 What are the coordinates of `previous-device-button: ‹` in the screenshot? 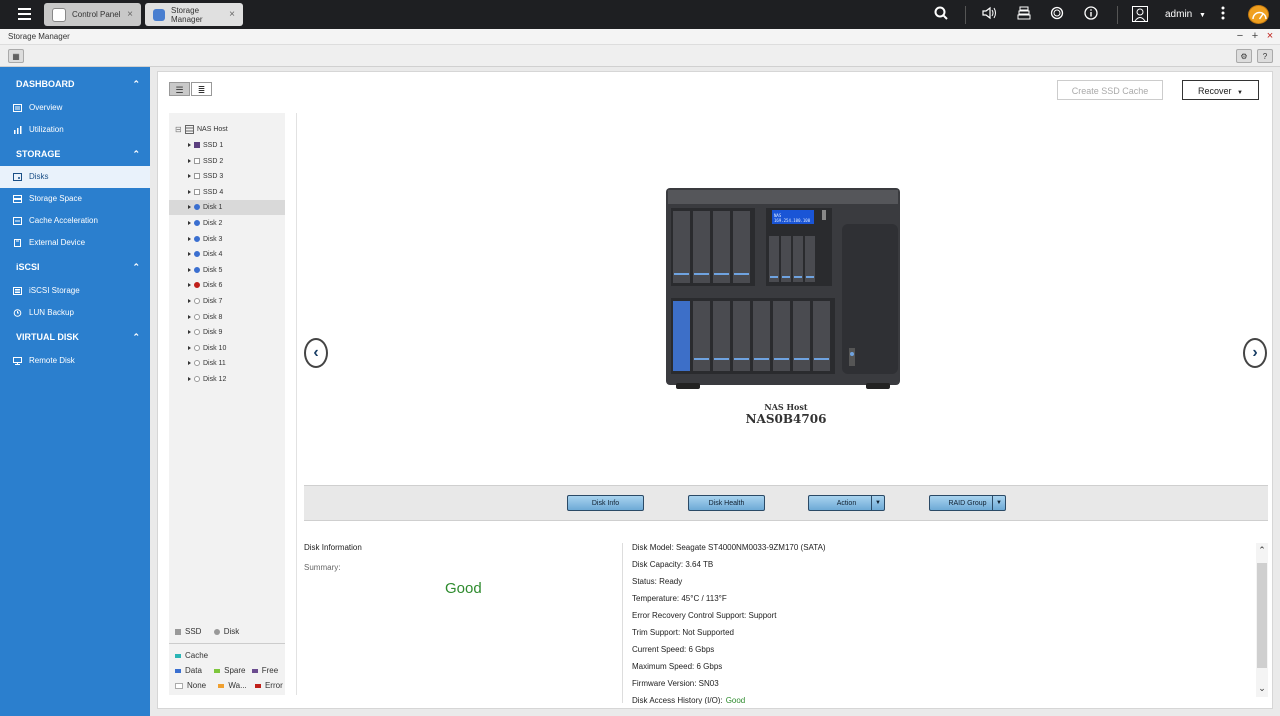 It's located at (316, 353).